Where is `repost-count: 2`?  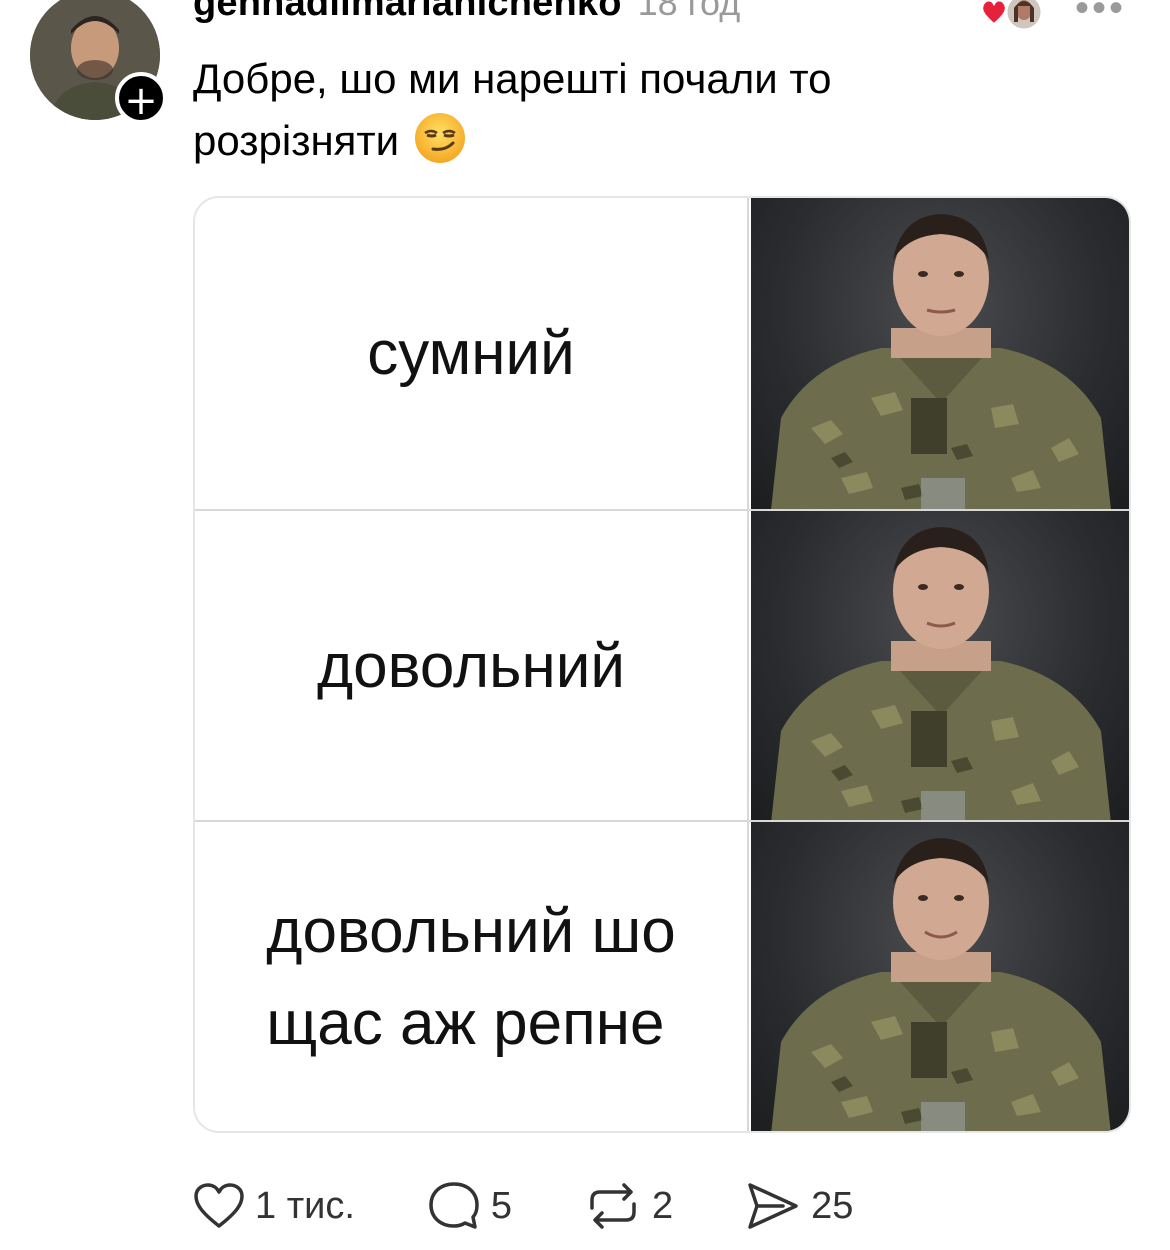 repost-count: 2 is located at coordinates (663, 1205).